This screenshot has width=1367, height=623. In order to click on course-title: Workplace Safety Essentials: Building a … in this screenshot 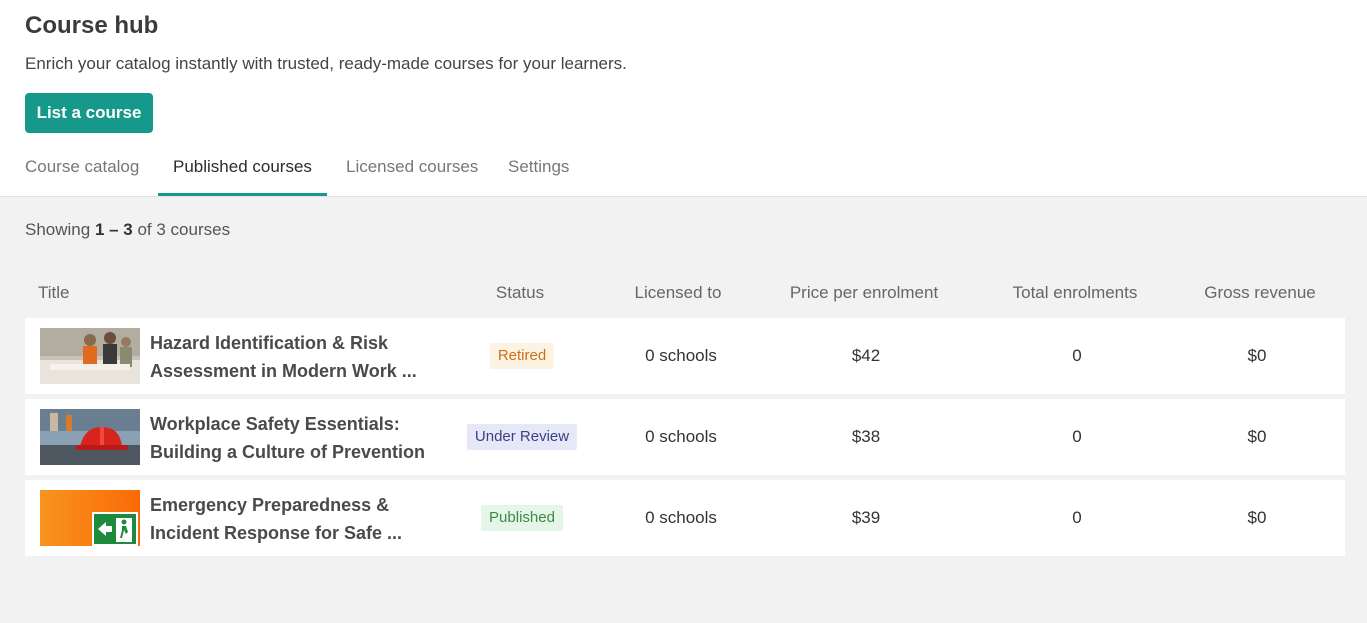, I will do `click(300, 438)`.